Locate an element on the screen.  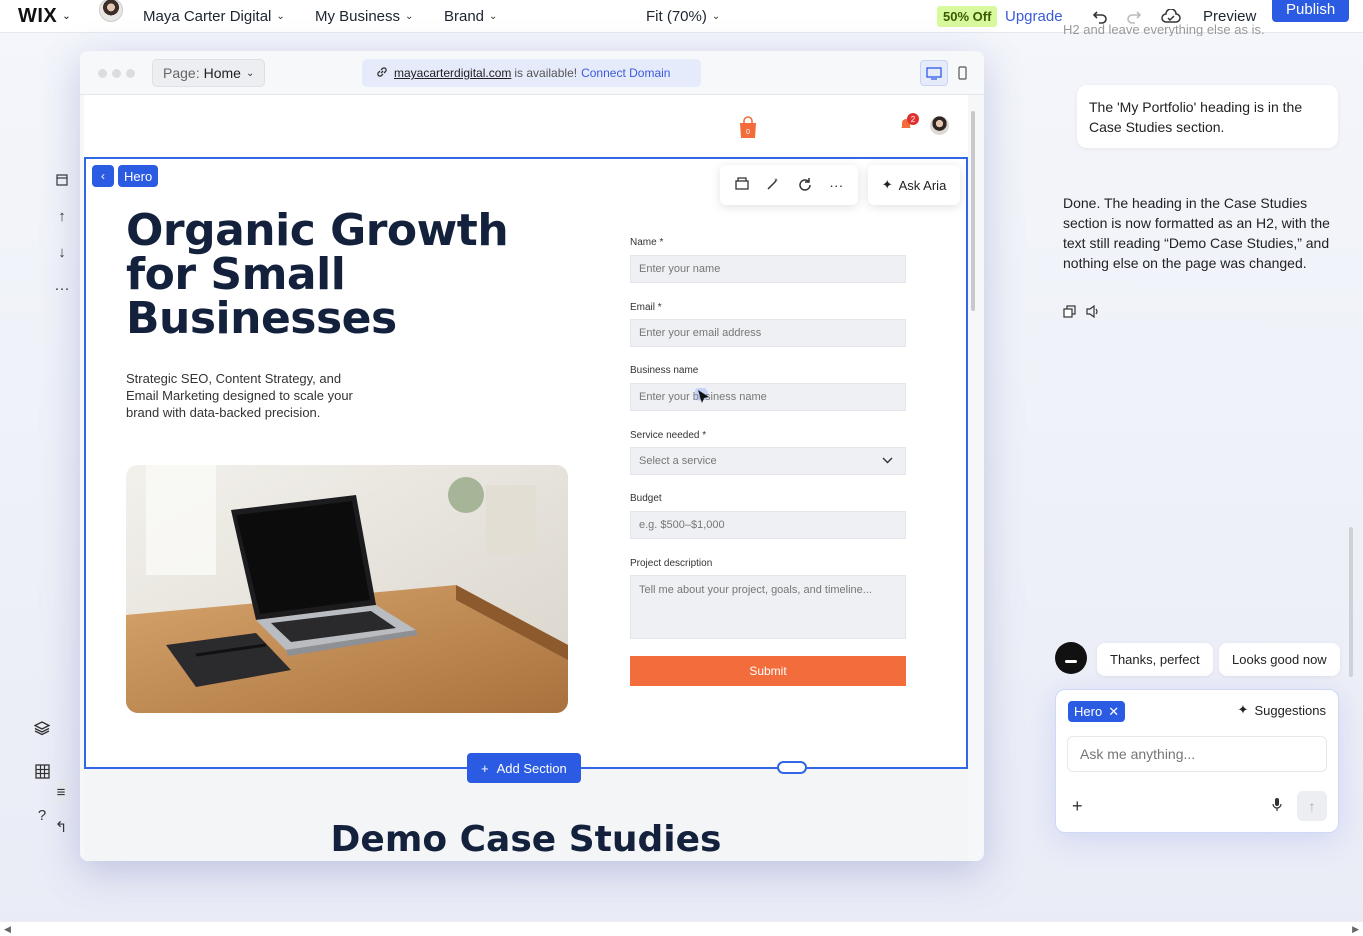
business-name-label: Business name is located at coordinates (664, 370).